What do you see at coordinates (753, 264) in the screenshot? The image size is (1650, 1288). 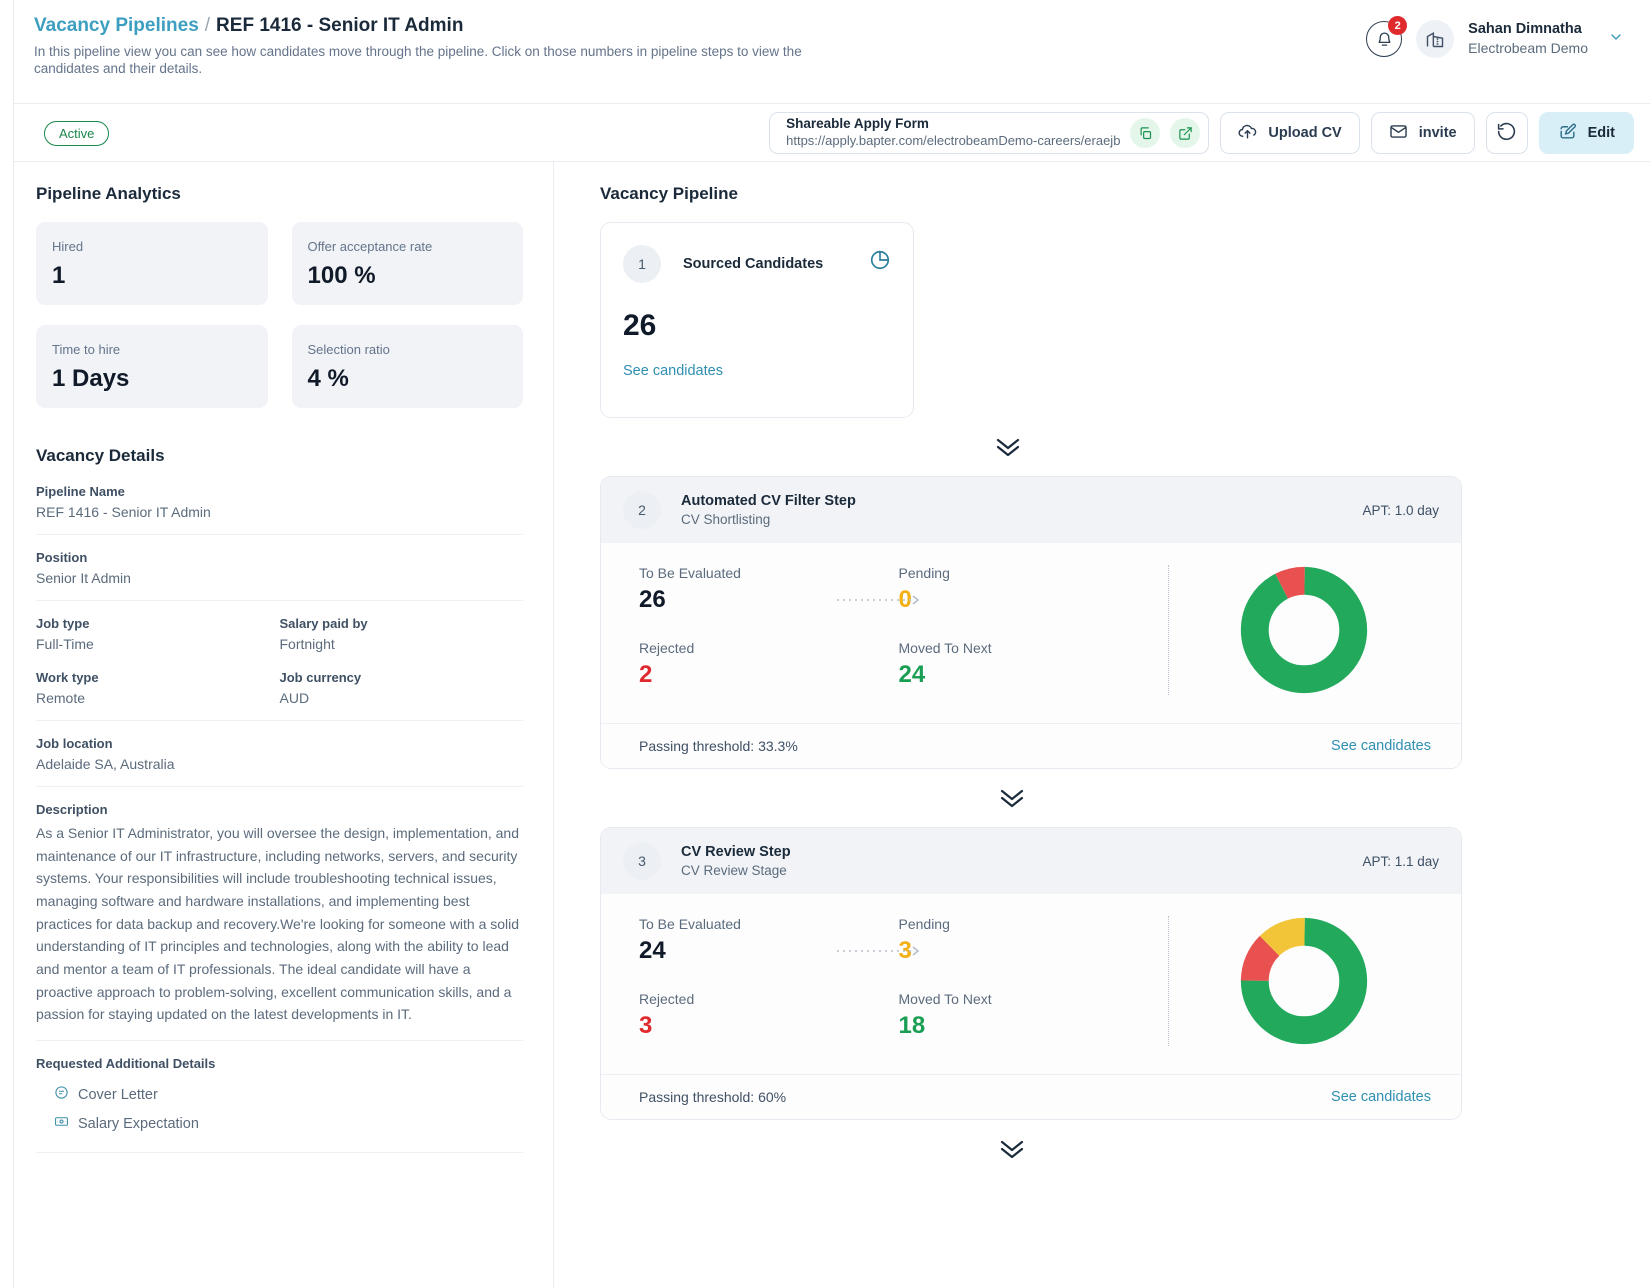 I see `step-name: Sourced Candidates` at bounding box center [753, 264].